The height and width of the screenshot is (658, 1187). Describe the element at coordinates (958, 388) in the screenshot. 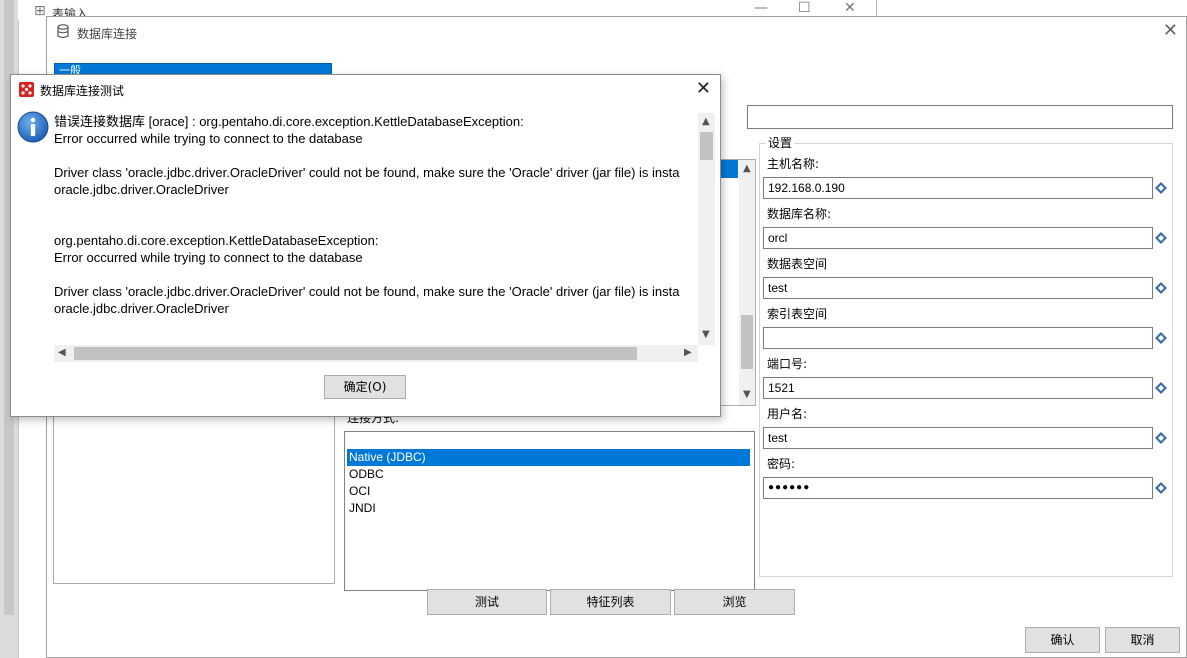

I see `port-input: 1521` at that location.